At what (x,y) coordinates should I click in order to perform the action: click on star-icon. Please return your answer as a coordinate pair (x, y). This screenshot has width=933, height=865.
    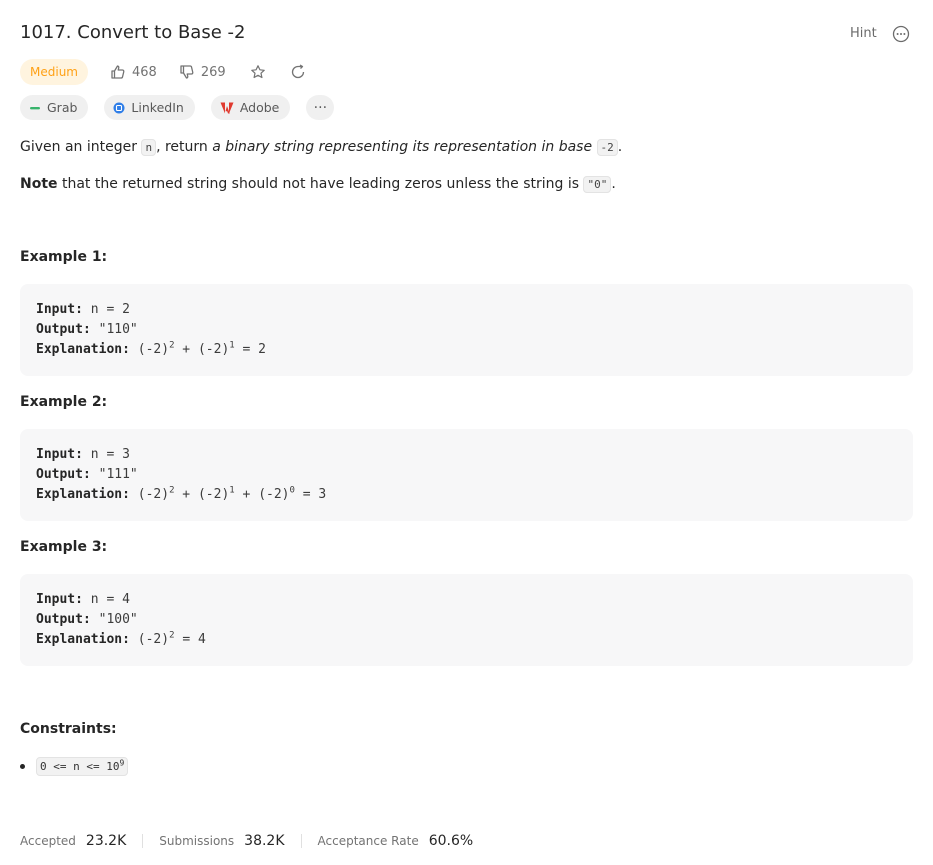
    Looking at the image, I should click on (258, 72).